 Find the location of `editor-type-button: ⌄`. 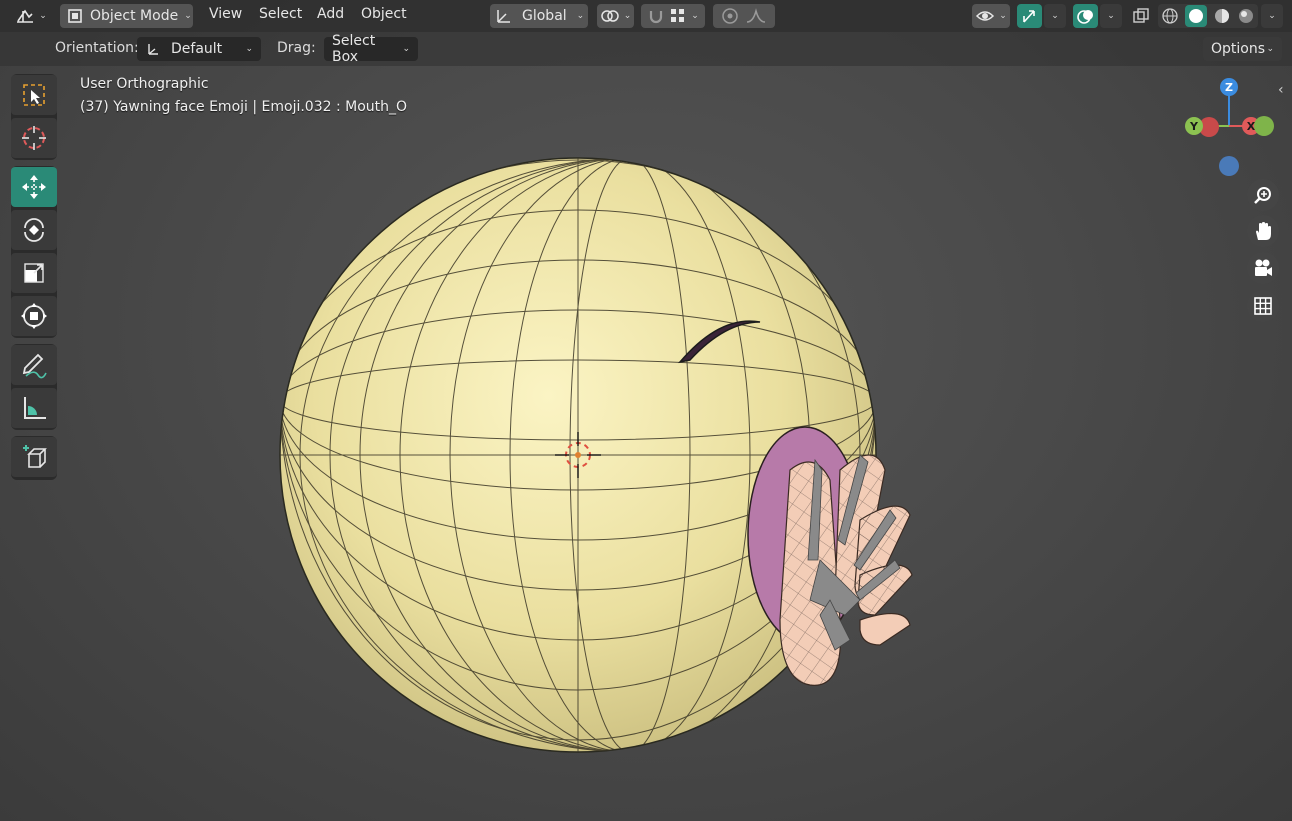

editor-type-button: ⌄ is located at coordinates (31, 16).